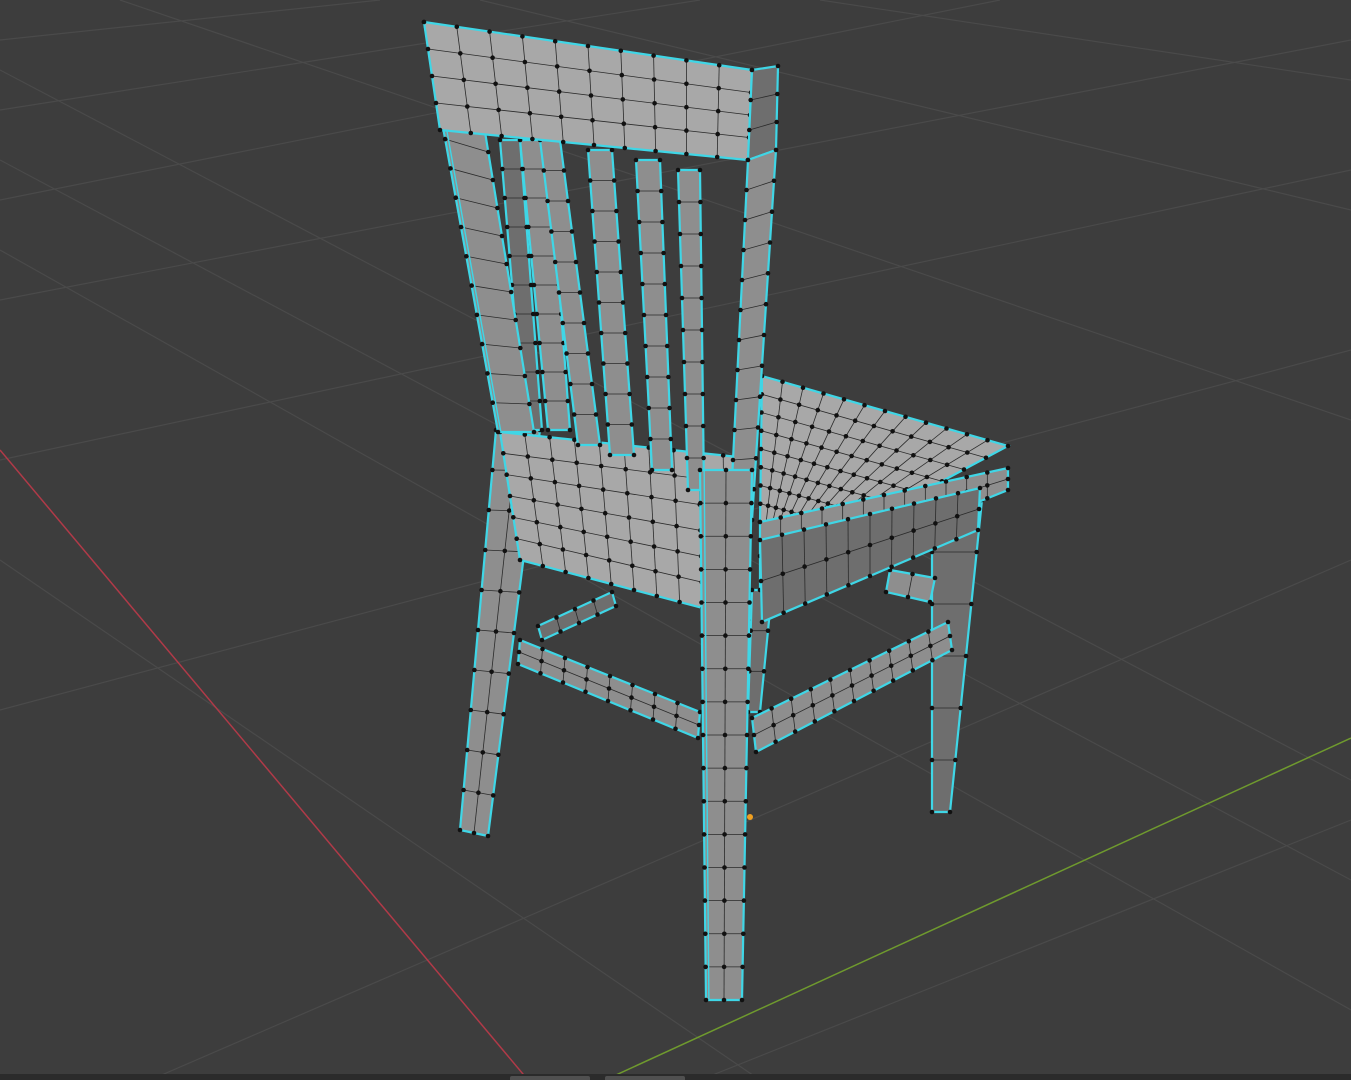 Image resolution: width=1351 pixels, height=1080 pixels. What do you see at coordinates (763, 113) in the screenshot?
I see `top-rail-end-face` at bounding box center [763, 113].